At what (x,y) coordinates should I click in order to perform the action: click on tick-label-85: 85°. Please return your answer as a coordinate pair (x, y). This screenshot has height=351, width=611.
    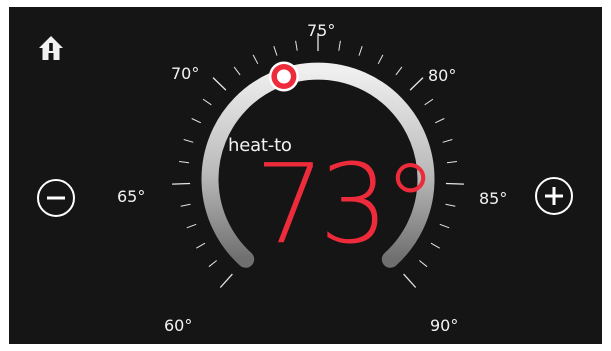
    Looking at the image, I should click on (493, 198).